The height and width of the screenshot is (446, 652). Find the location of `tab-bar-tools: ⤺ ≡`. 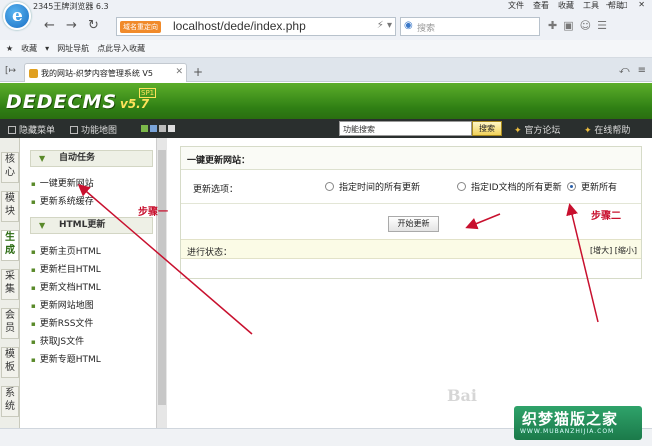

tab-bar-tools: ⤺ ≡ is located at coordinates (632, 70).